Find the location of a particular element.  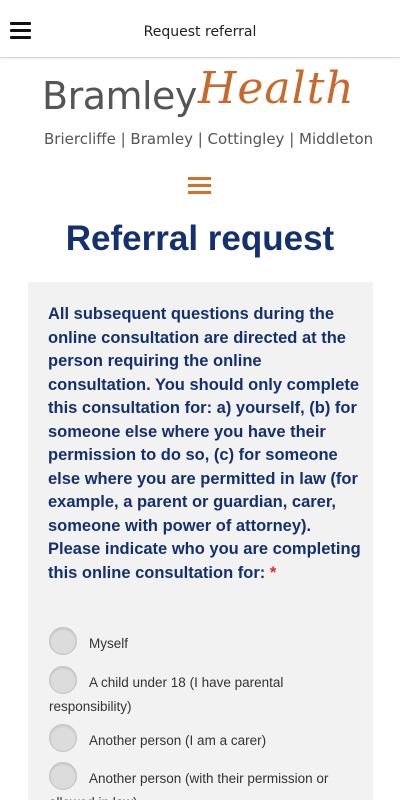

radio-option-myself: Myself is located at coordinates (199, 642).